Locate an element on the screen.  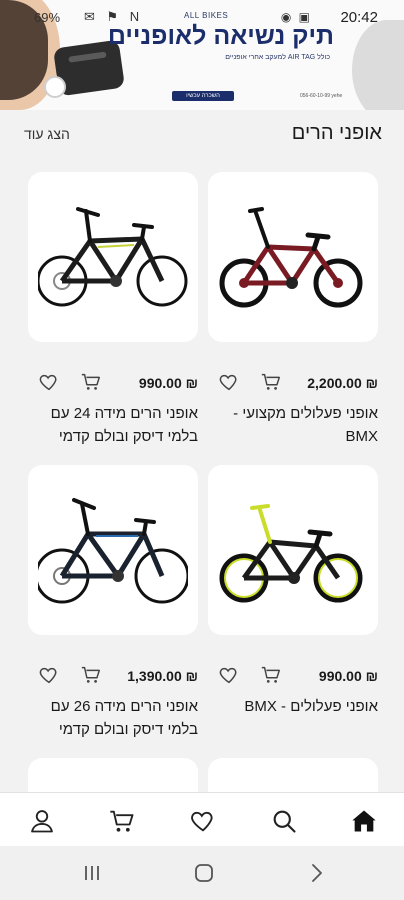
banner-brand: ALL BIKES is located at coordinates (206, 15).